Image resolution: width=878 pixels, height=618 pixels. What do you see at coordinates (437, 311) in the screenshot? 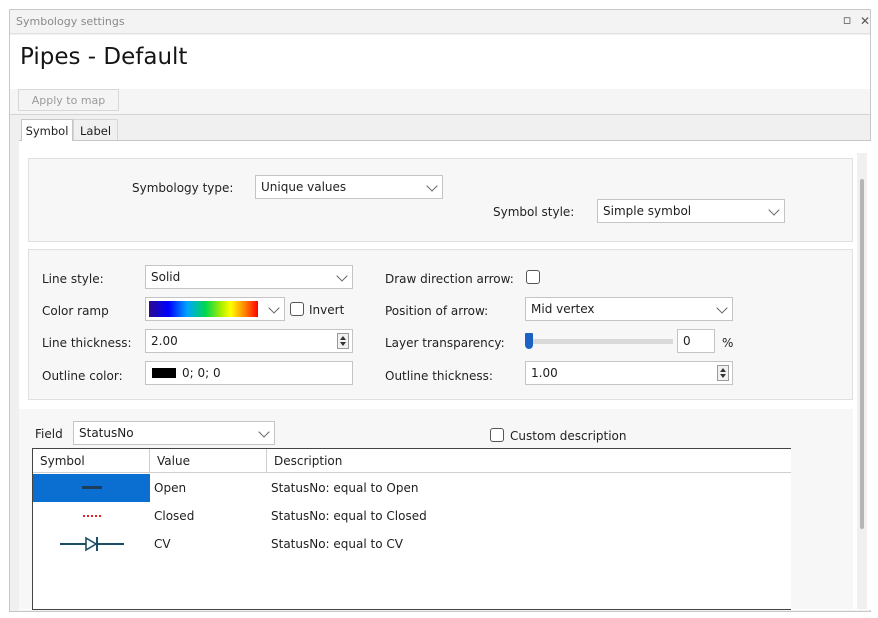
I see `arrow-position-label: Position of arrow:` at bounding box center [437, 311].